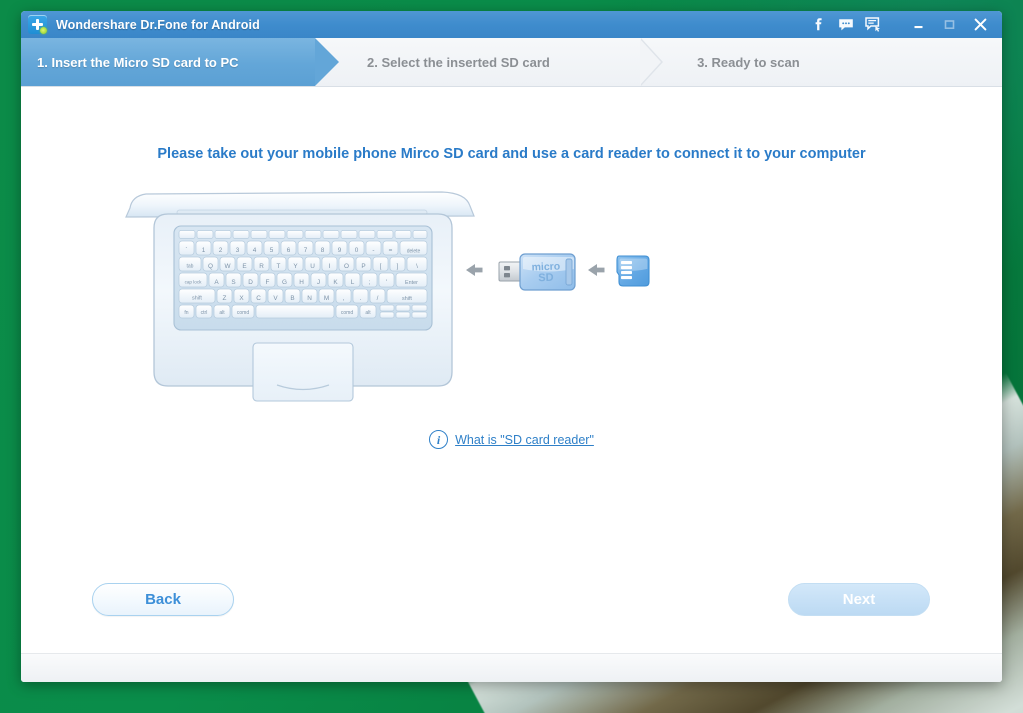 The height and width of the screenshot is (713, 1023). I want to click on footer-button-row: Back Next, so click(511, 600).